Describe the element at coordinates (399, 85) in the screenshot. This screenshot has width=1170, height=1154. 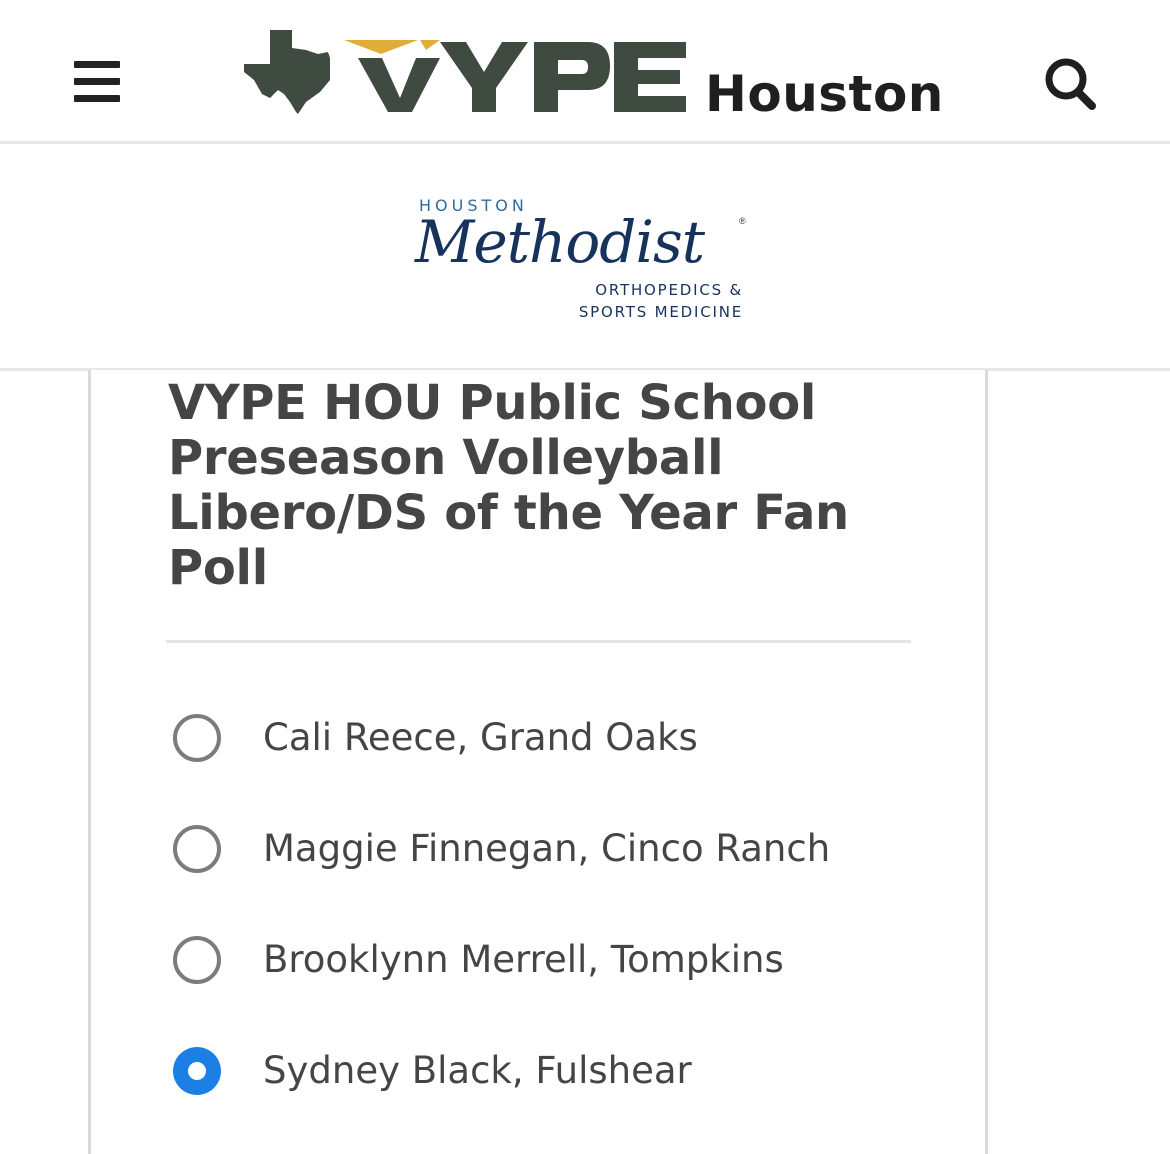
I see `letter-v-shape` at that location.